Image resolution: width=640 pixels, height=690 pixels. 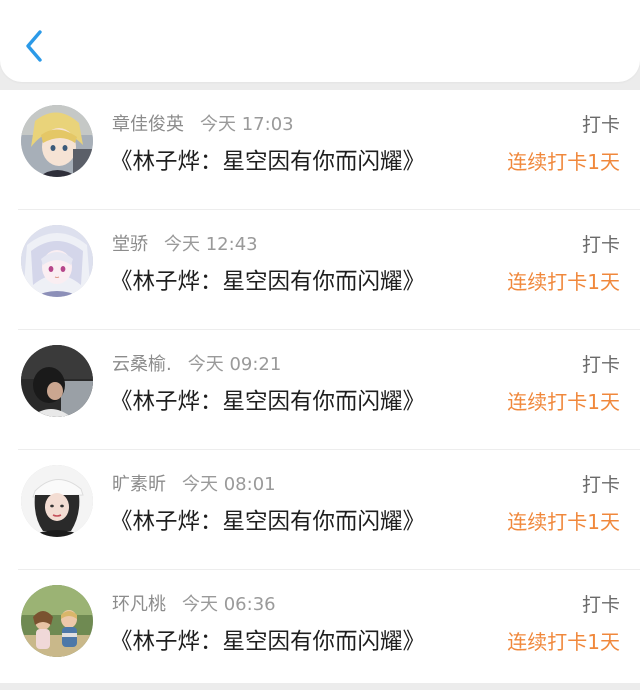 I want to click on top-bar, so click(x=320, y=41).